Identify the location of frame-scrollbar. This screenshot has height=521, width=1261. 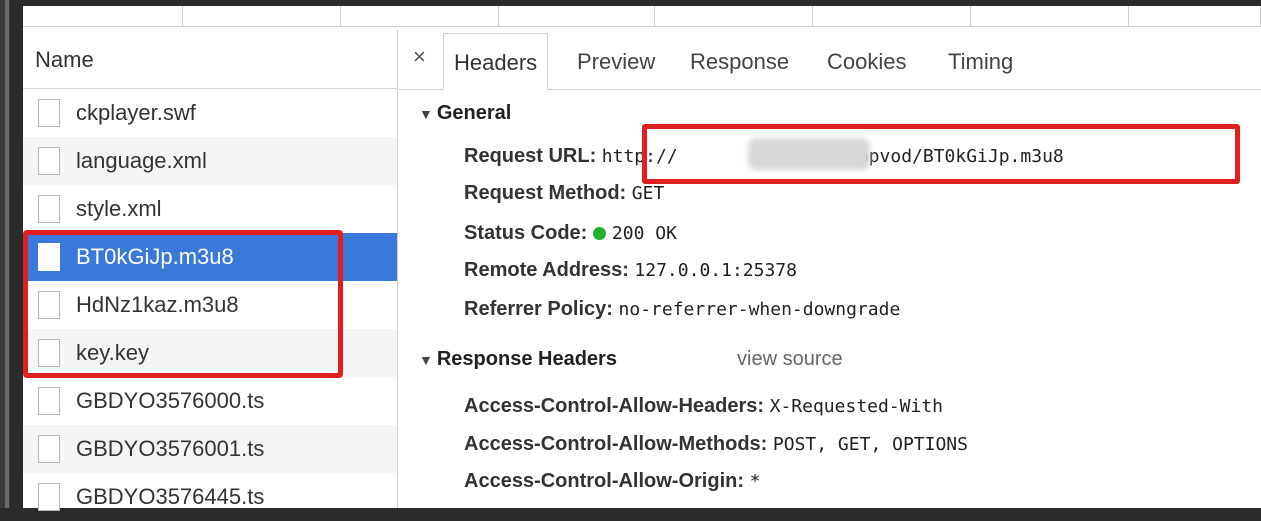
(7, 254).